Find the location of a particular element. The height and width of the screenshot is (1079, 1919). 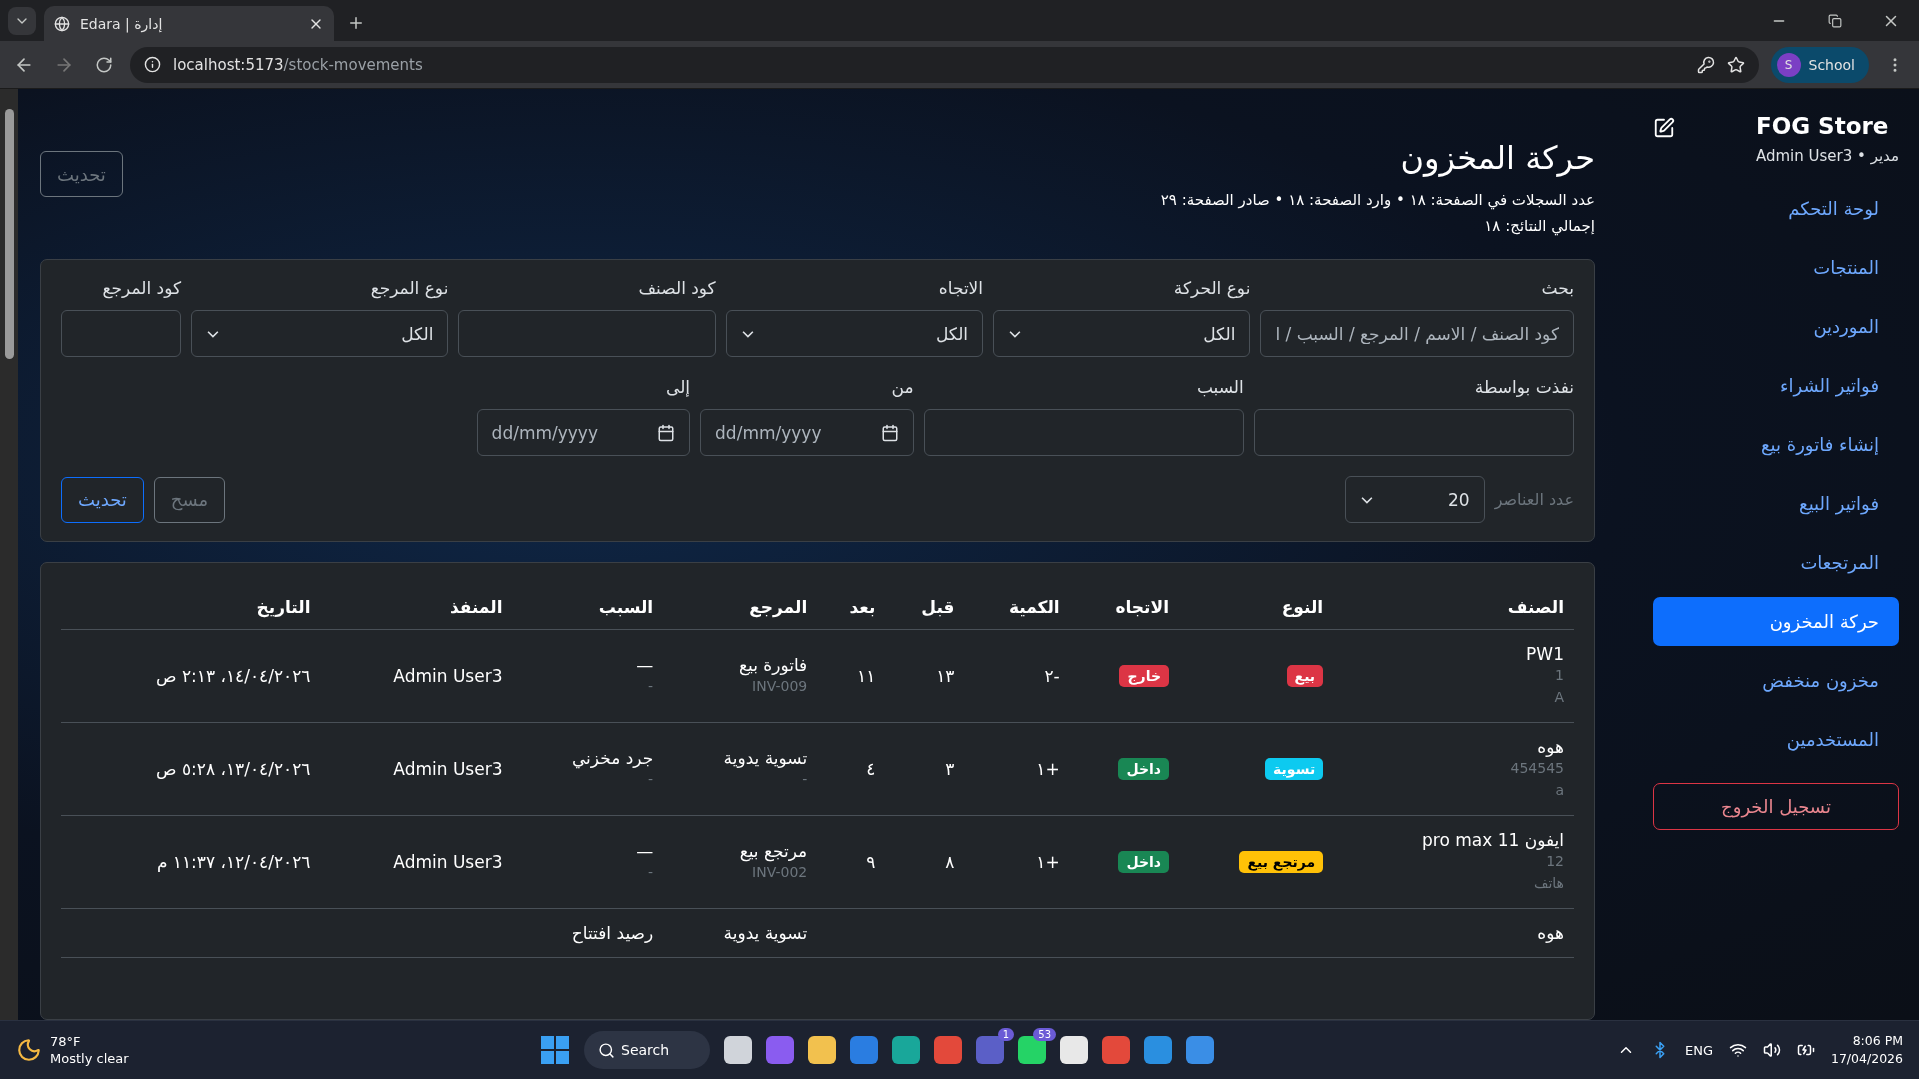

item-category: هاتف is located at coordinates (1548, 883).